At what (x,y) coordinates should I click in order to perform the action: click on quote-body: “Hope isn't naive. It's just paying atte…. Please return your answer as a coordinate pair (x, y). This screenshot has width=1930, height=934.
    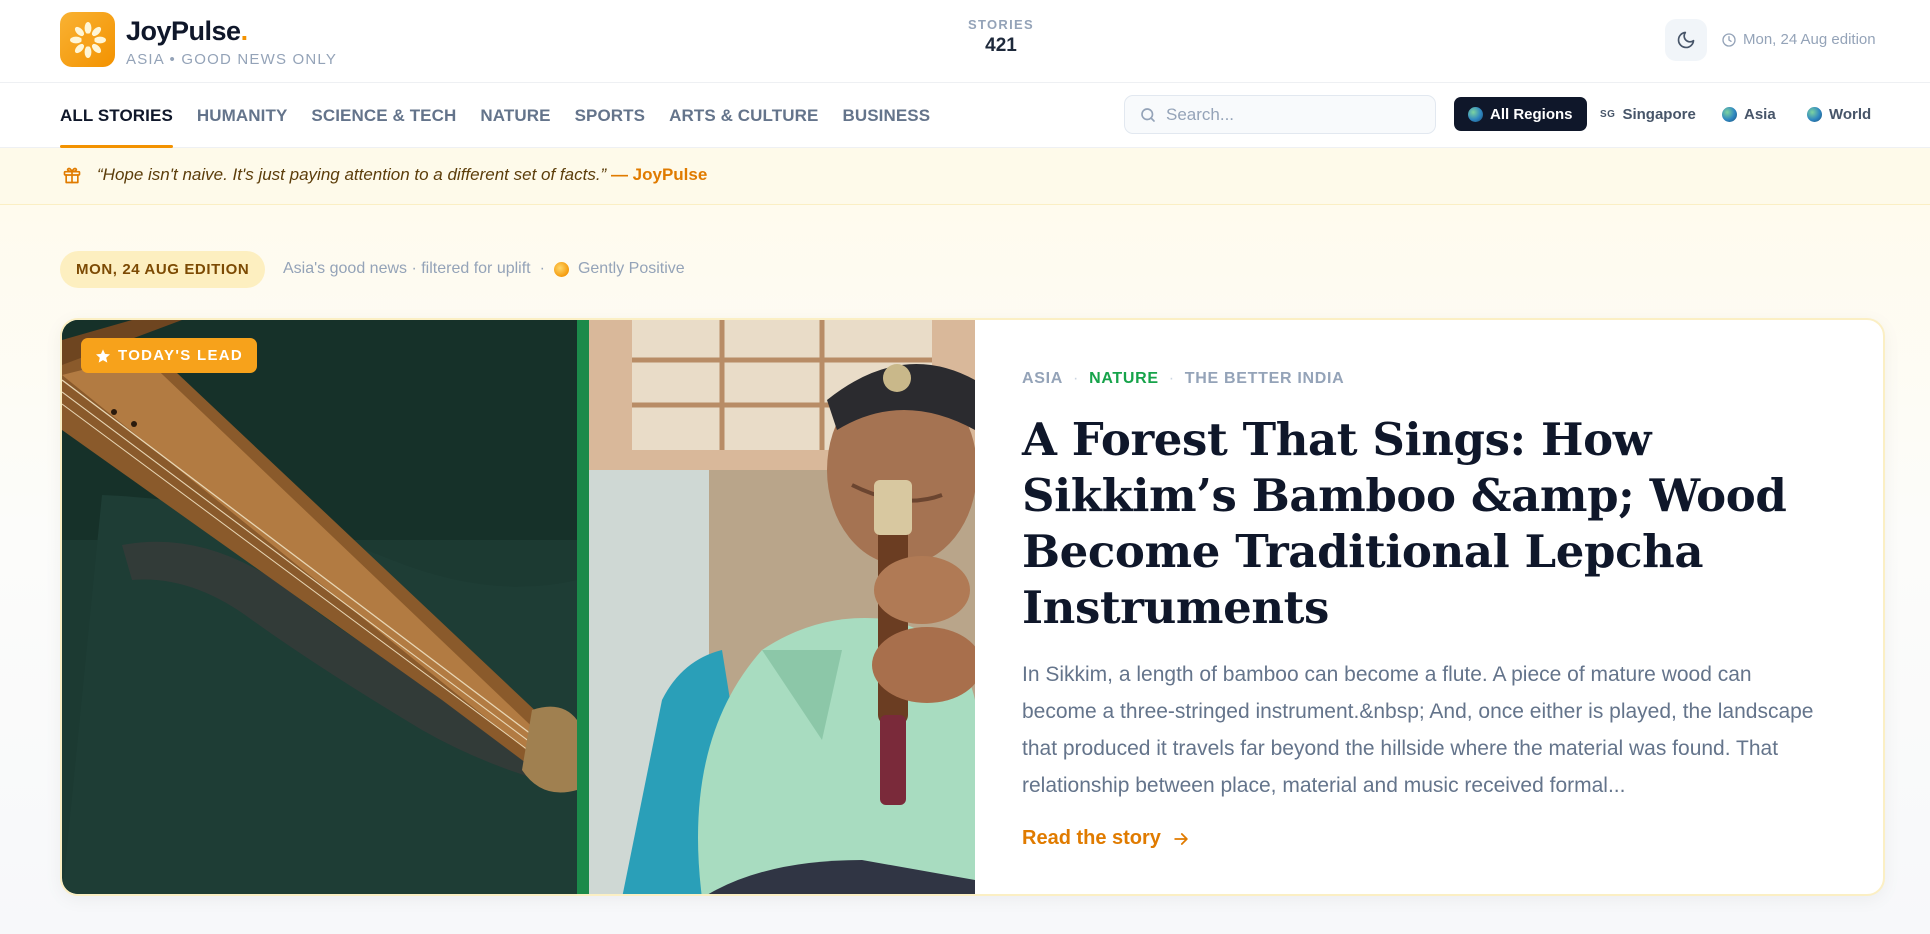
    Looking at the image, I should click on (352, 174).